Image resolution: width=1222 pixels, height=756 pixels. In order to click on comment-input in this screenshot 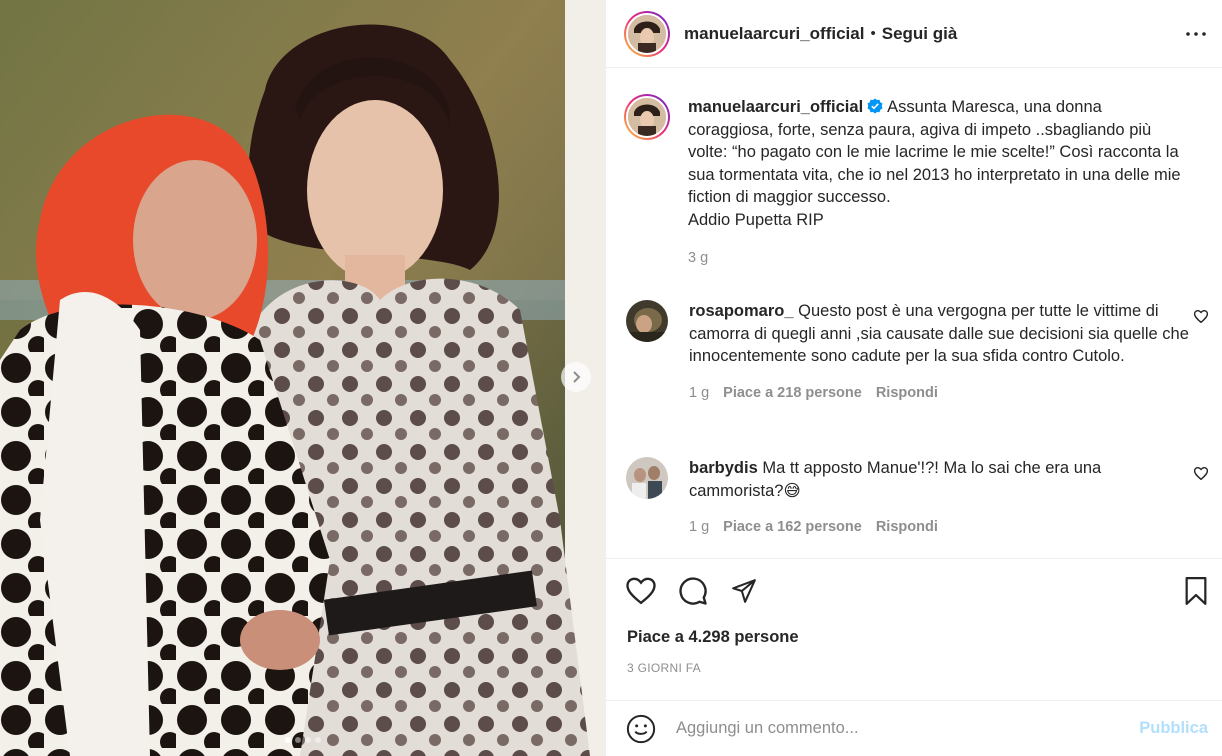, I will do `click(908, 728)`.